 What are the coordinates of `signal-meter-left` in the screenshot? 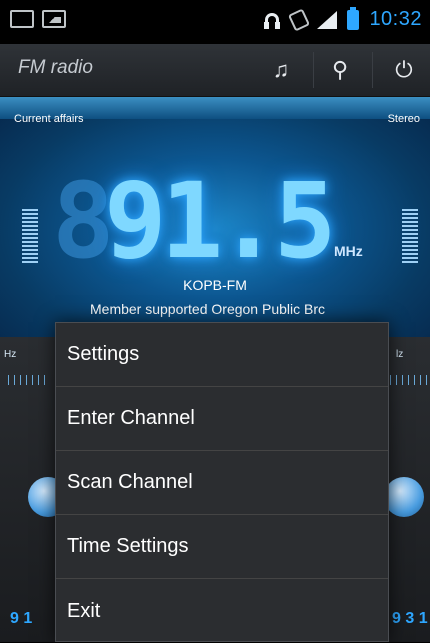 It's located at (30, 236).